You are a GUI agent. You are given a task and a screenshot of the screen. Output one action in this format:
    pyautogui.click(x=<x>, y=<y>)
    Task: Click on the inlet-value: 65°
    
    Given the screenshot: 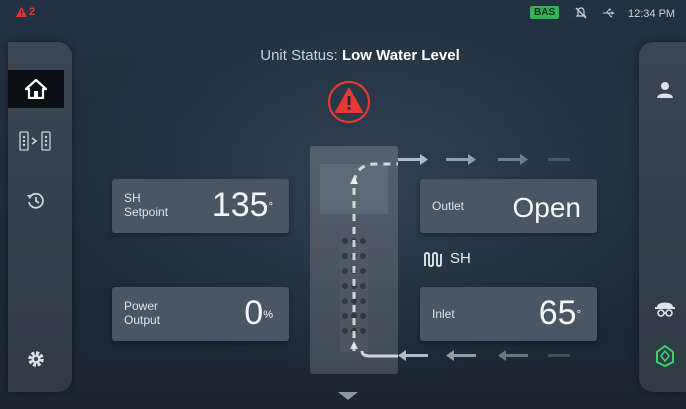 What is the action you would take?
    pyautogui.click(x=560, y=313)
    